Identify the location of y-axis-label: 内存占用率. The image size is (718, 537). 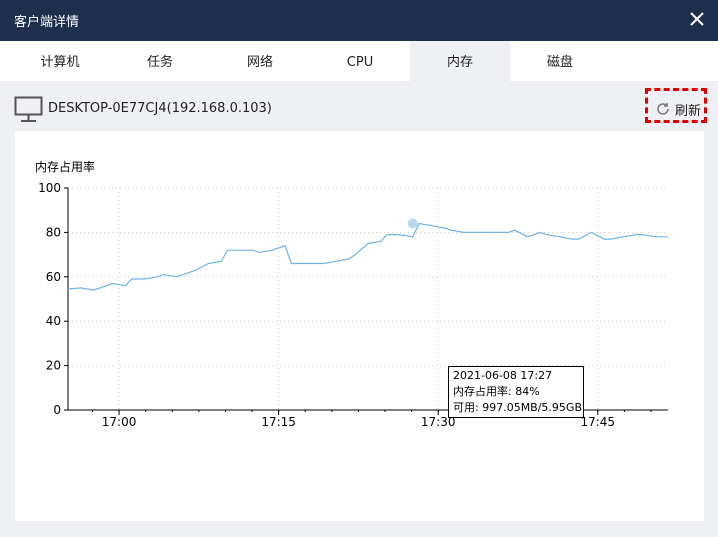
(65, 166).